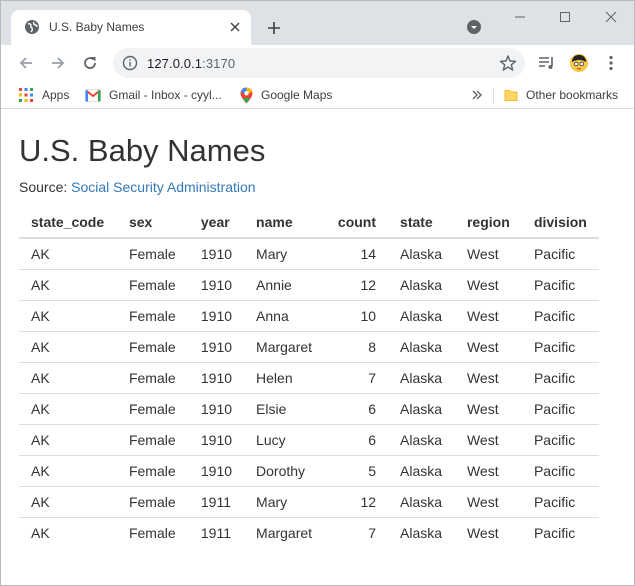  I want to click on reload-icon, so click(90, 63).